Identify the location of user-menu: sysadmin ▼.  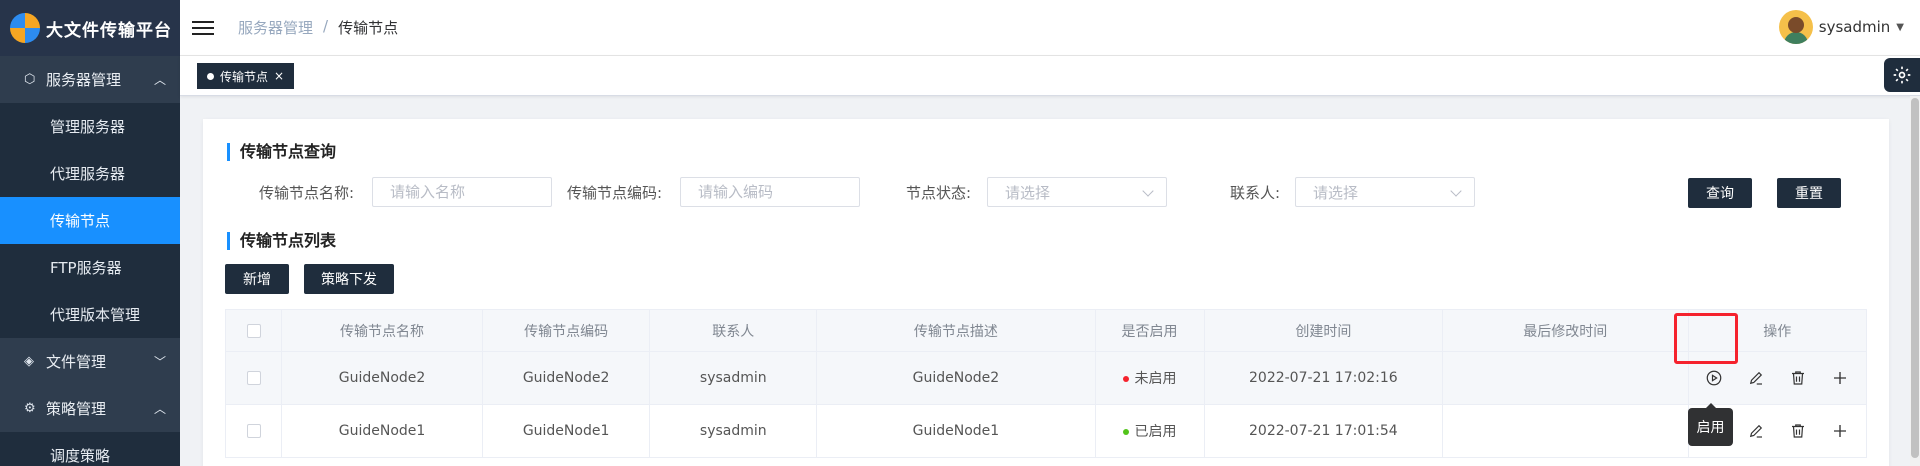
(1841, 27).